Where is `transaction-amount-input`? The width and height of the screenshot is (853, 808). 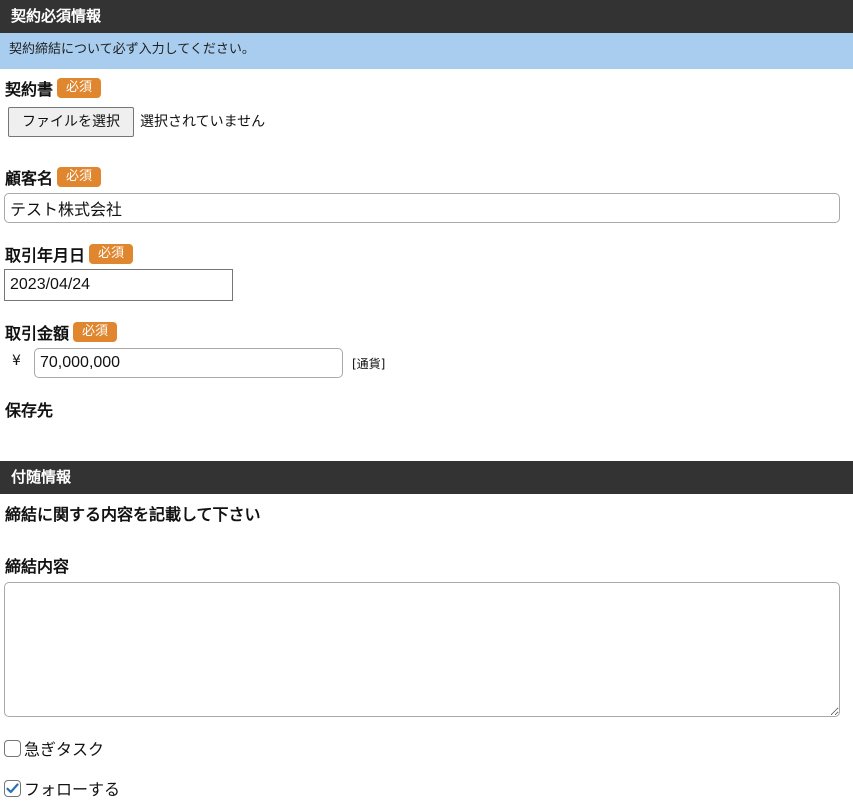 transaction-amount-input is located at coordinates (188, 363).